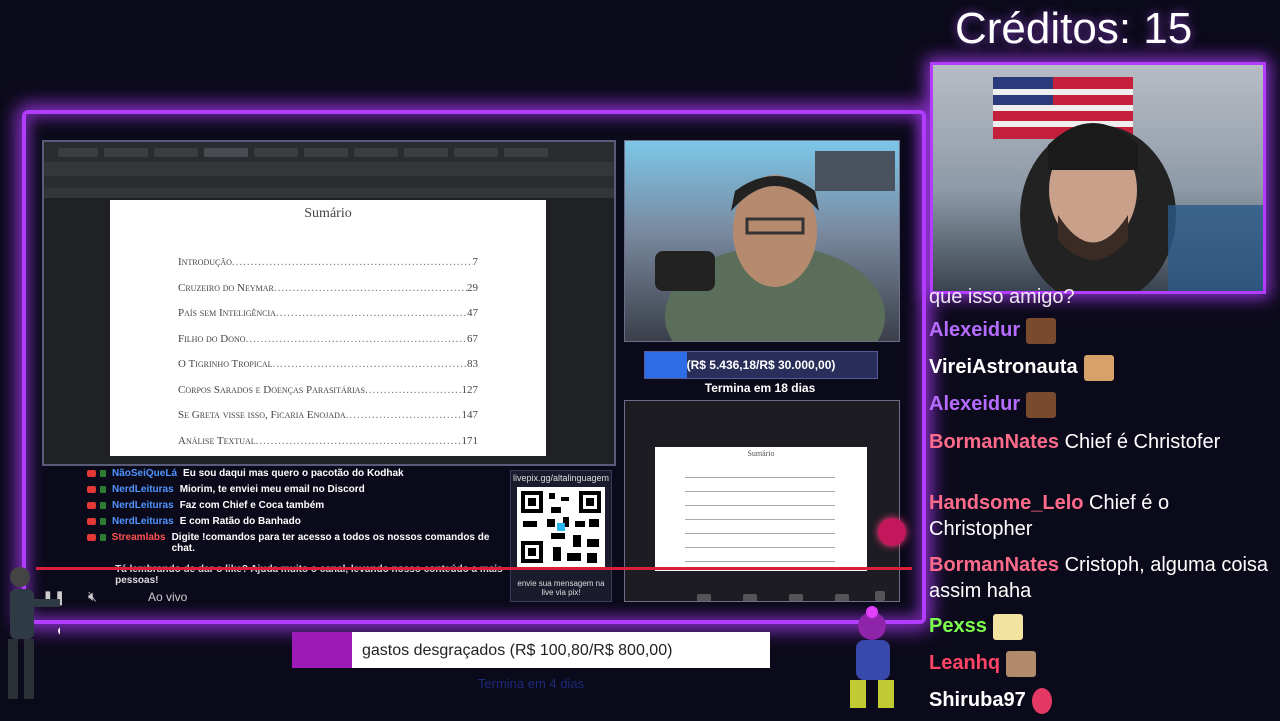 The width and height of the screenshot is (1280, 721). I want to click on mascot-right, so click(873, 660).